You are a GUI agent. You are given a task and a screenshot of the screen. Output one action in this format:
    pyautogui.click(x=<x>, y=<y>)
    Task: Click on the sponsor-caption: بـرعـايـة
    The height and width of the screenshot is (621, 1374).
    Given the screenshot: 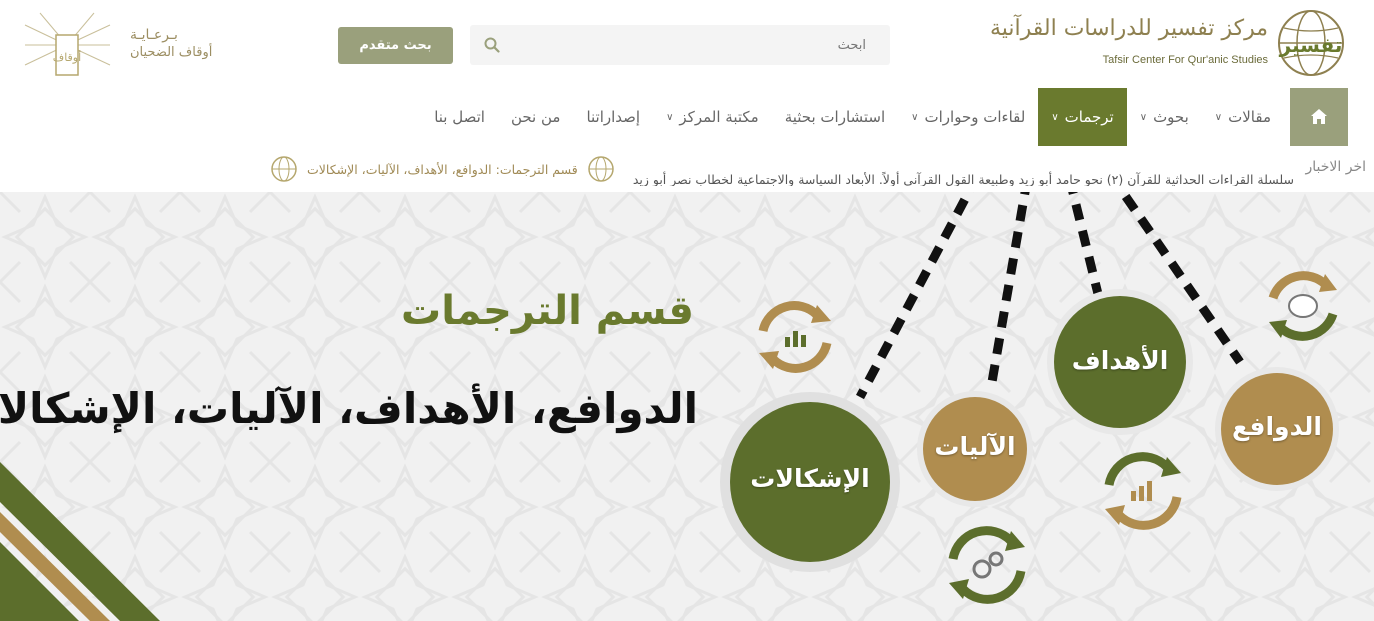 What is the action you would take?
    pyautogui.click(x=154, y=35)
    